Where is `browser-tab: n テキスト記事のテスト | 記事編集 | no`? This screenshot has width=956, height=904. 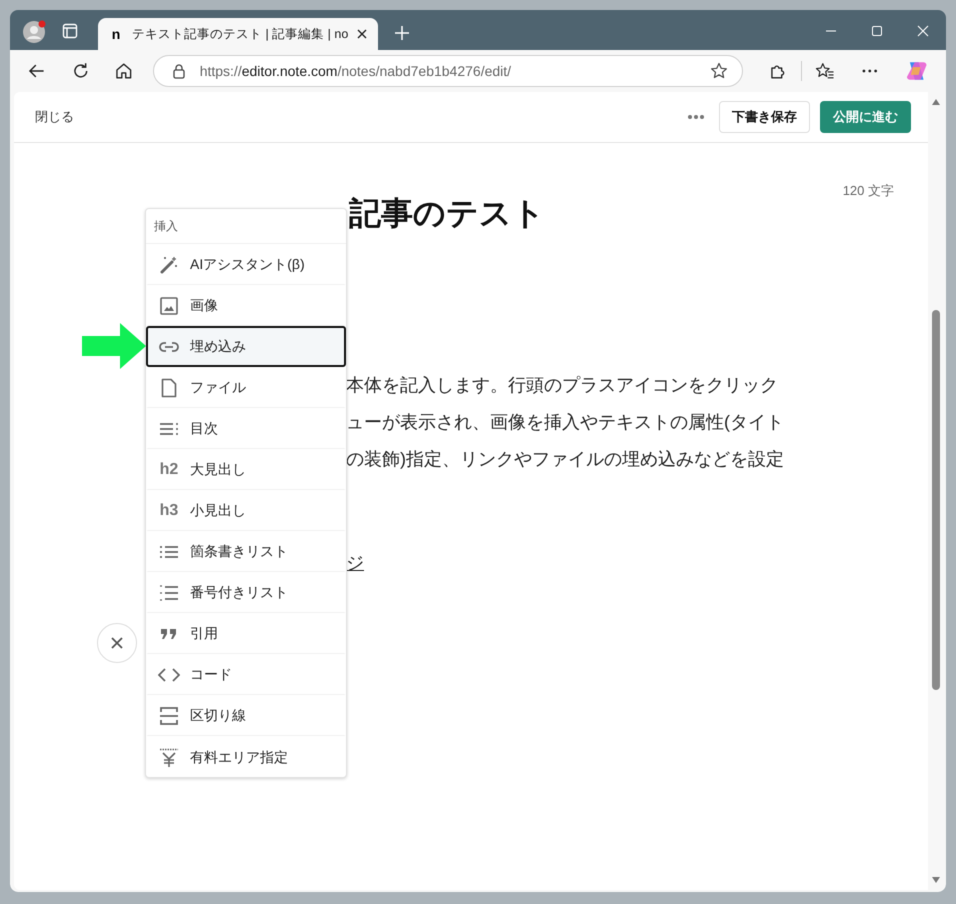
browser-tab: n テキスト記事のテスト | 記事編集 | no is located at coordinates (238, 34).